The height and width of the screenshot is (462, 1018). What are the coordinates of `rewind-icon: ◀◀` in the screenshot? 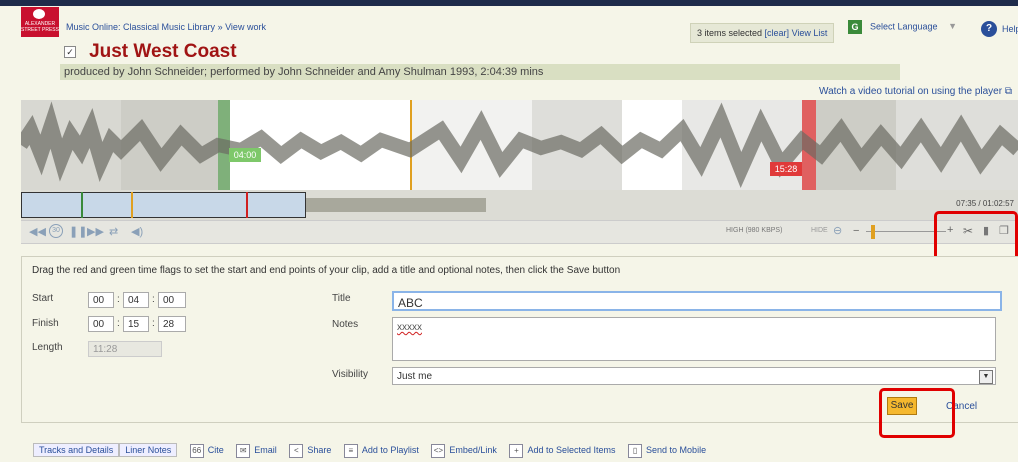 It's located at (37, 231).